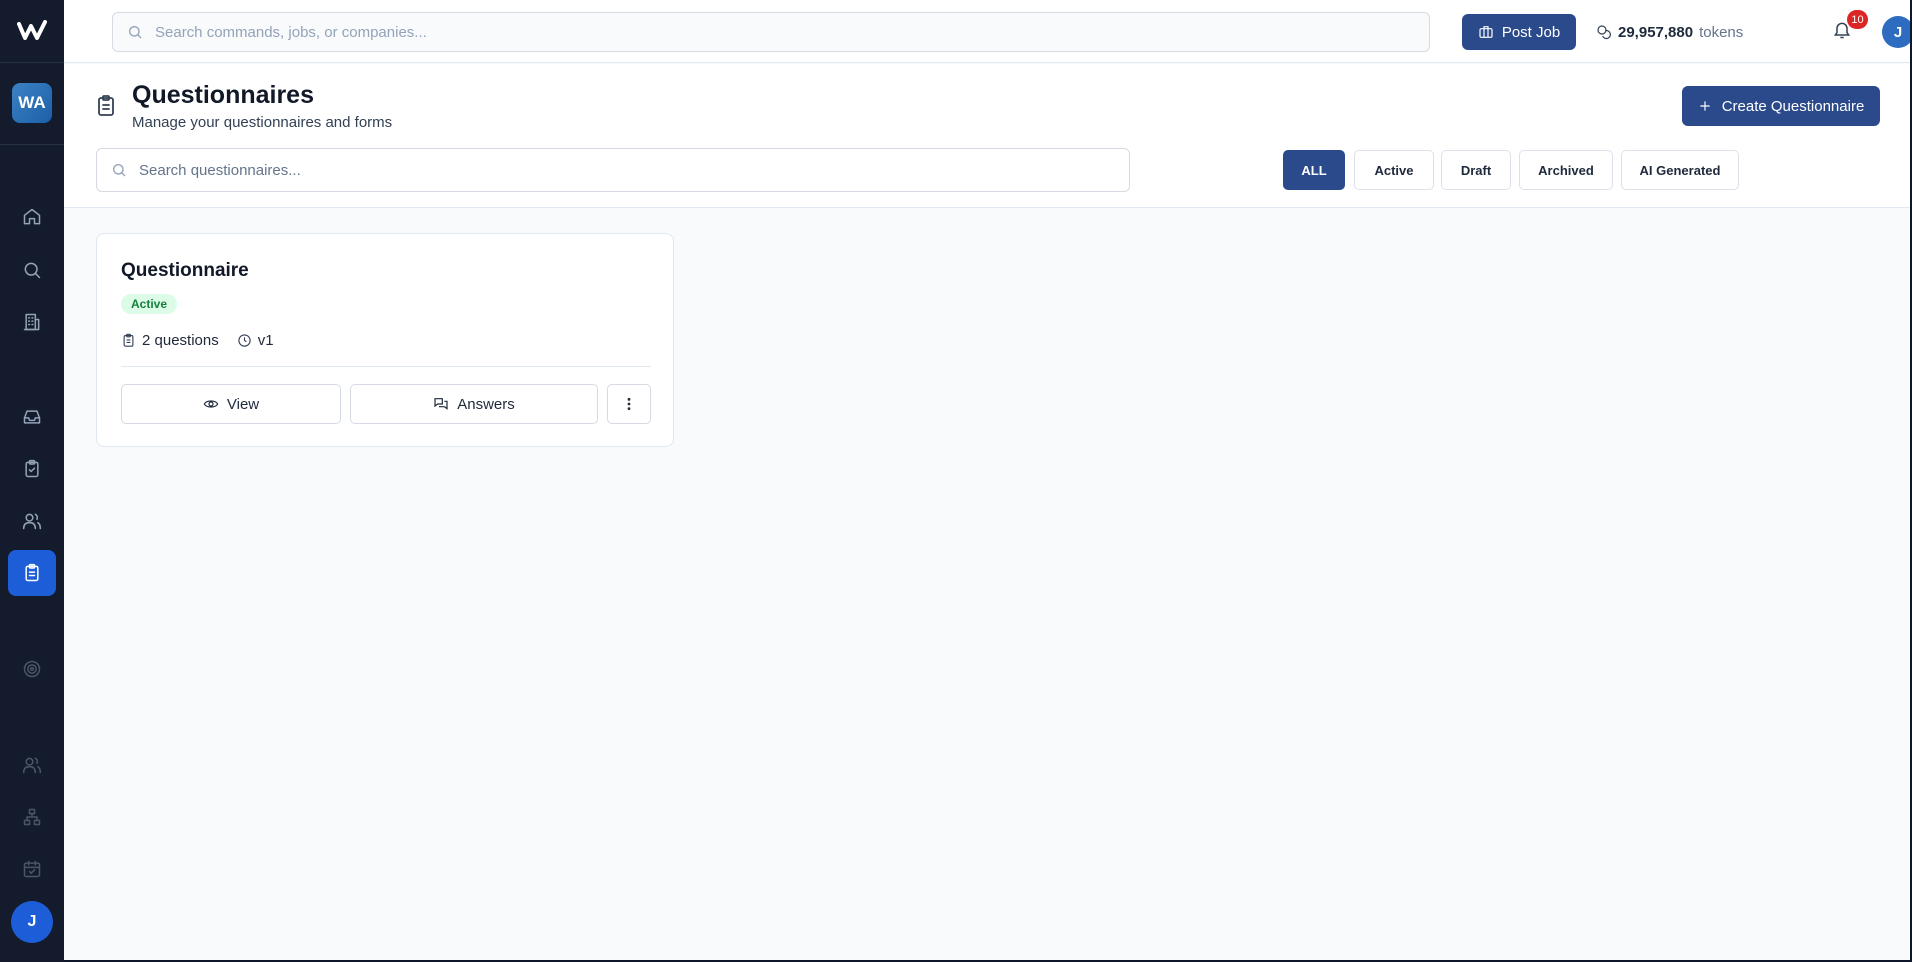 This screenshot has height=962, width=1912. What do you see at coordinates (441, 404) in the screenshot?
I see `messages-icon` at bounding box center [441, 404].